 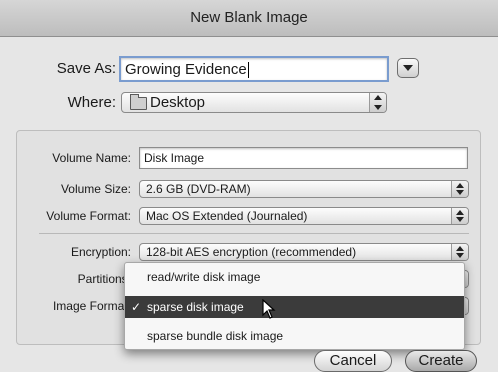 What do you see at coordinates (91, 158) in the screenshot?
I see `volume-name-label: Volume Name:` at bounding box center [91, 158].